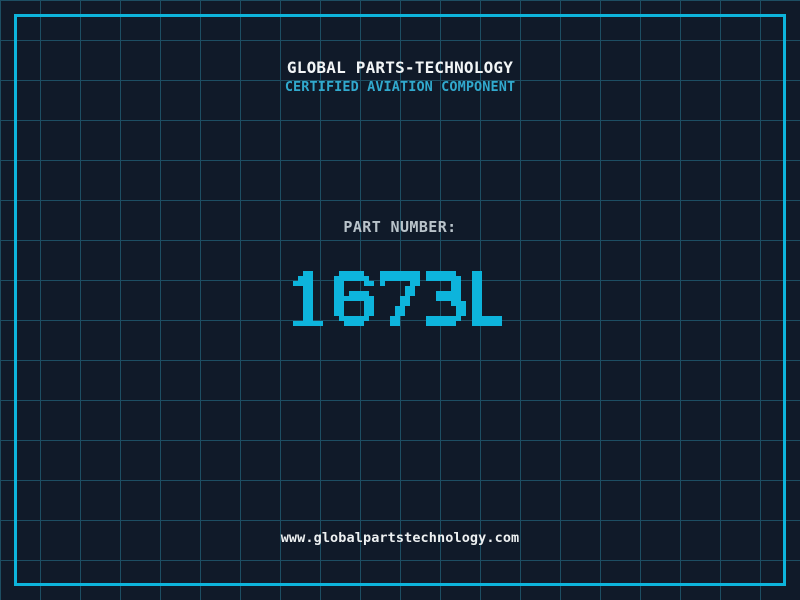  I want to click on company-name: GLOBAL PARTS-TECHNOLOGY, so click(400, 67).